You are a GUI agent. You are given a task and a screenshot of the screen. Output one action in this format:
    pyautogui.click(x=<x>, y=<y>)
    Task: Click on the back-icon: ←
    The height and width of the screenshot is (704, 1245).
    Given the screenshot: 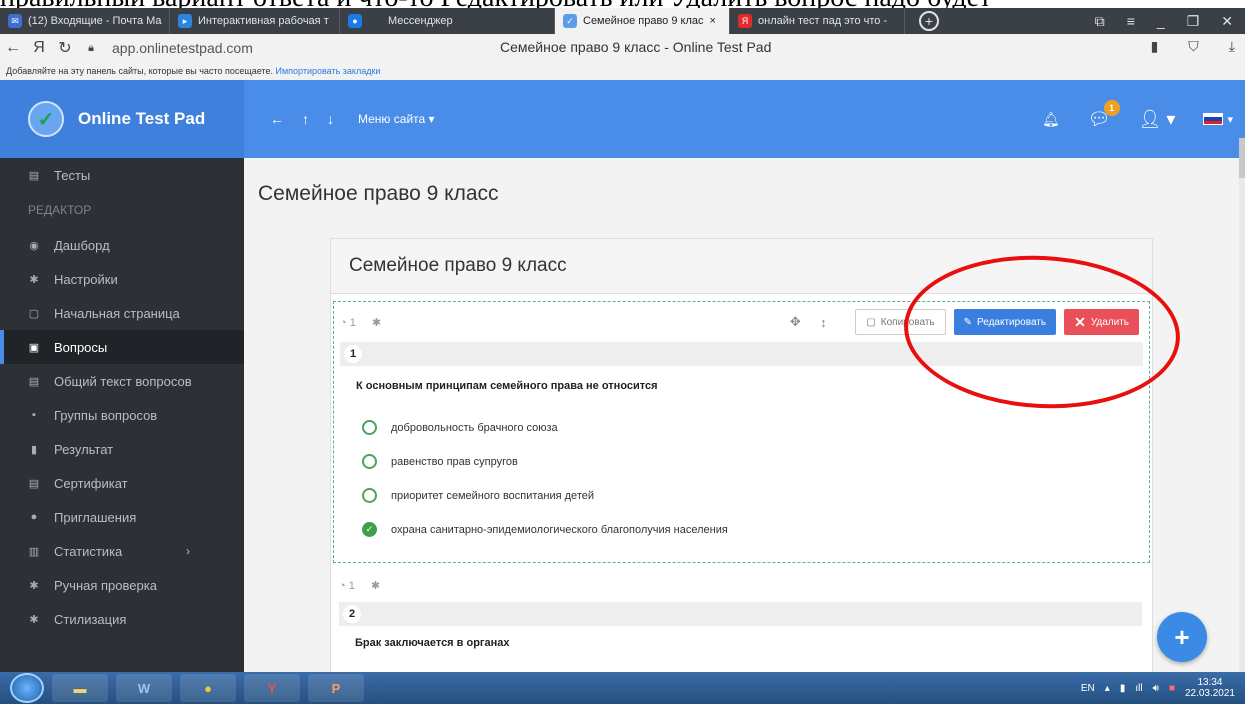 What is the action you would take?
    pyautogui.click(x=13, y=48)
    